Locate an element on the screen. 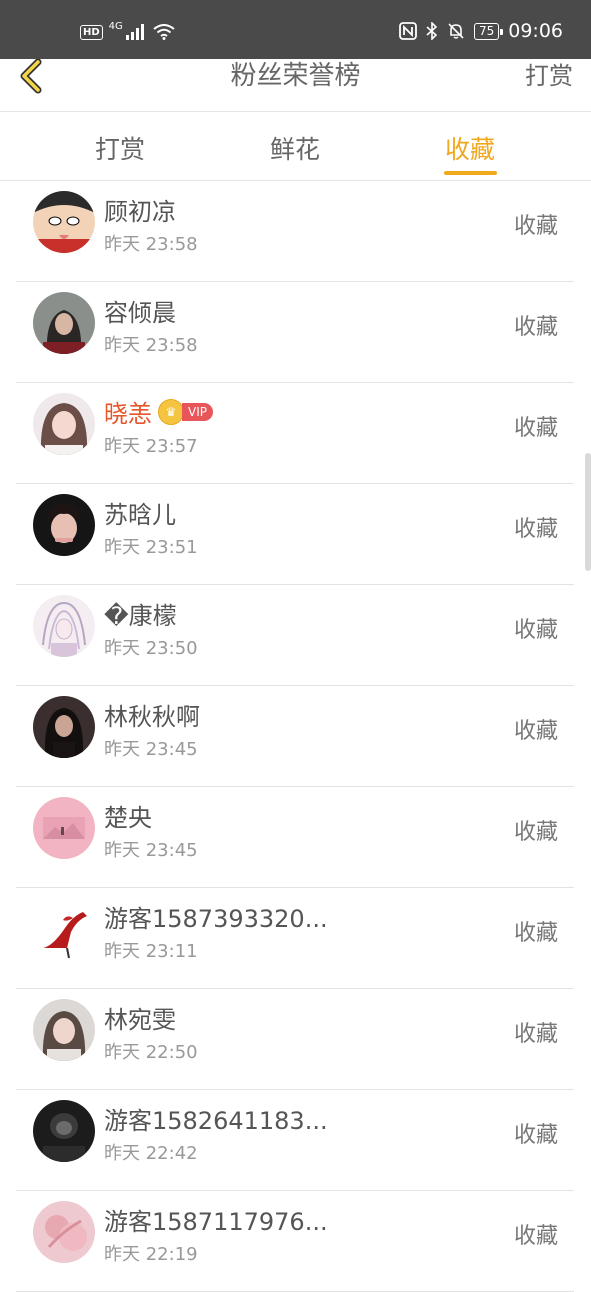 Image resolution: width=591 pixels, height=1292 pixels. status-left: HD 4G is located at coordinates (127, 30).